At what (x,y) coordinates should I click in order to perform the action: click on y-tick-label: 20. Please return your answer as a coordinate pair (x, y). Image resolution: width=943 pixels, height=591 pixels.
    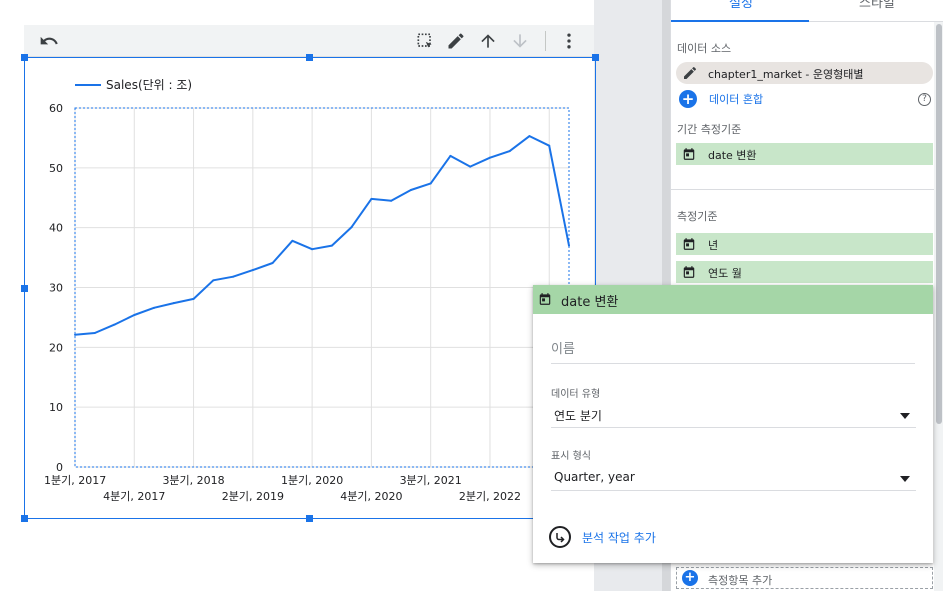
    Looking at the image, I should click on (56, 347).